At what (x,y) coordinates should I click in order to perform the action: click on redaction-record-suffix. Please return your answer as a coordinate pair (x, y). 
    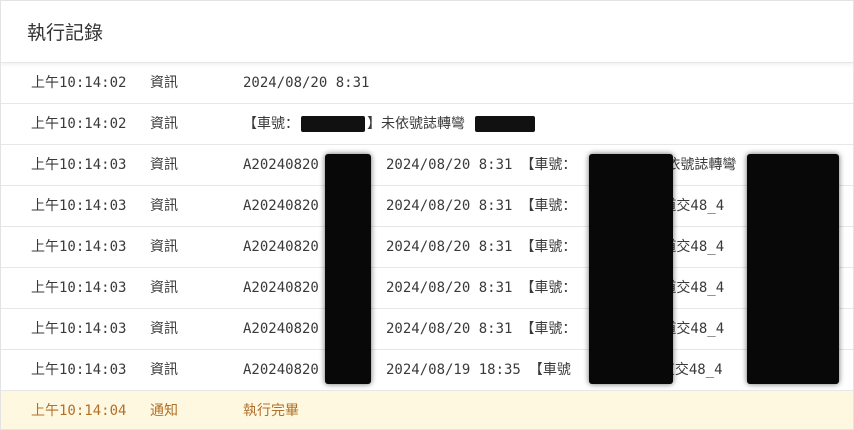
    Looking at the image, I should click on (348, 269).